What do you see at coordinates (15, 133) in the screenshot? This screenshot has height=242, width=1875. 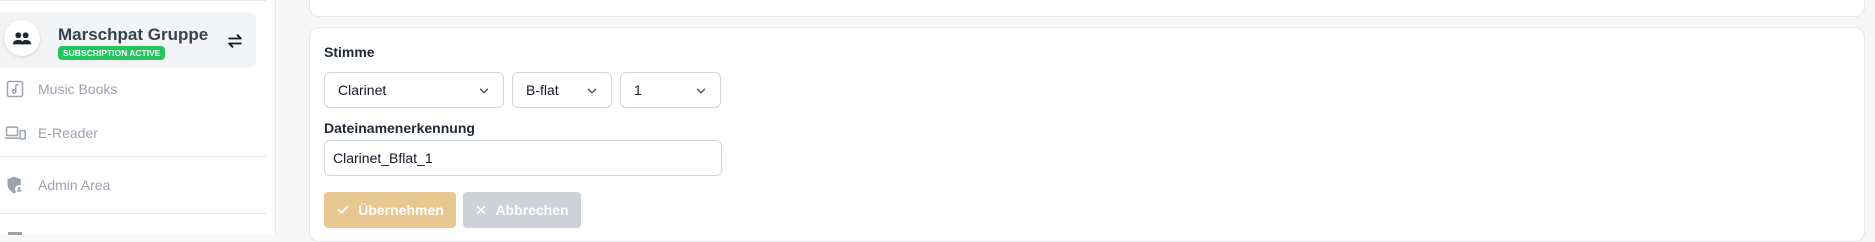 I see `laptop-device-icon` at bounding box center [15, 133].